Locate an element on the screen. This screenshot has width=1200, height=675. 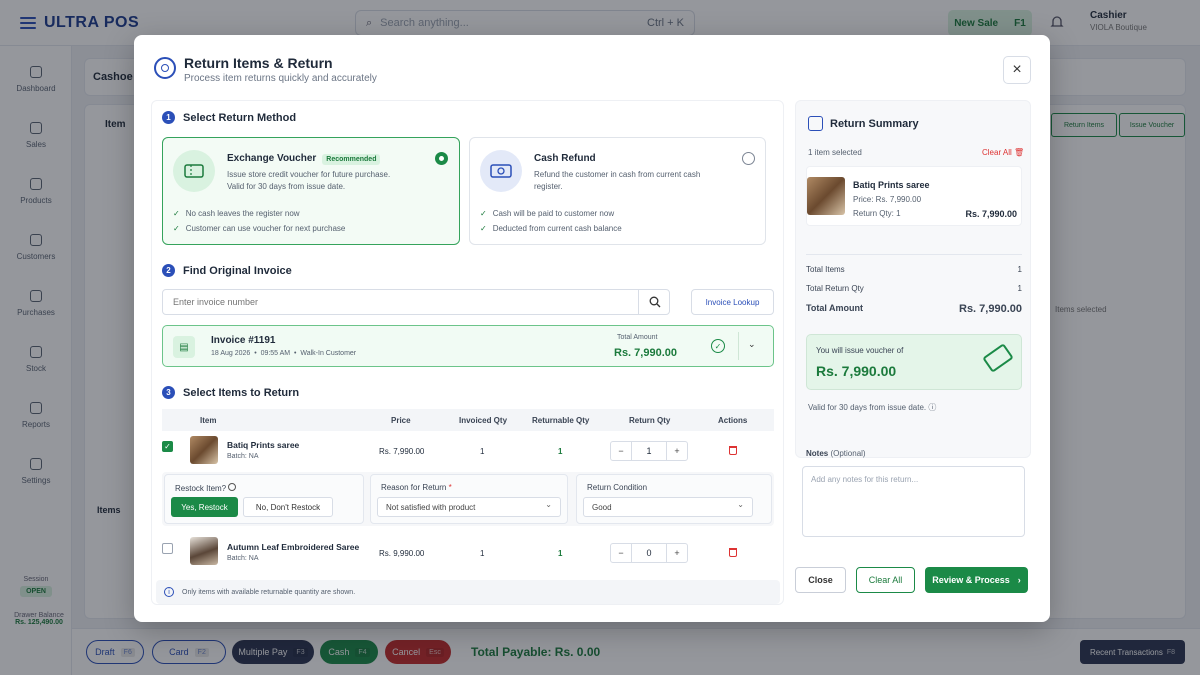
col-actions: Actions is located at coordinates (733, 420).